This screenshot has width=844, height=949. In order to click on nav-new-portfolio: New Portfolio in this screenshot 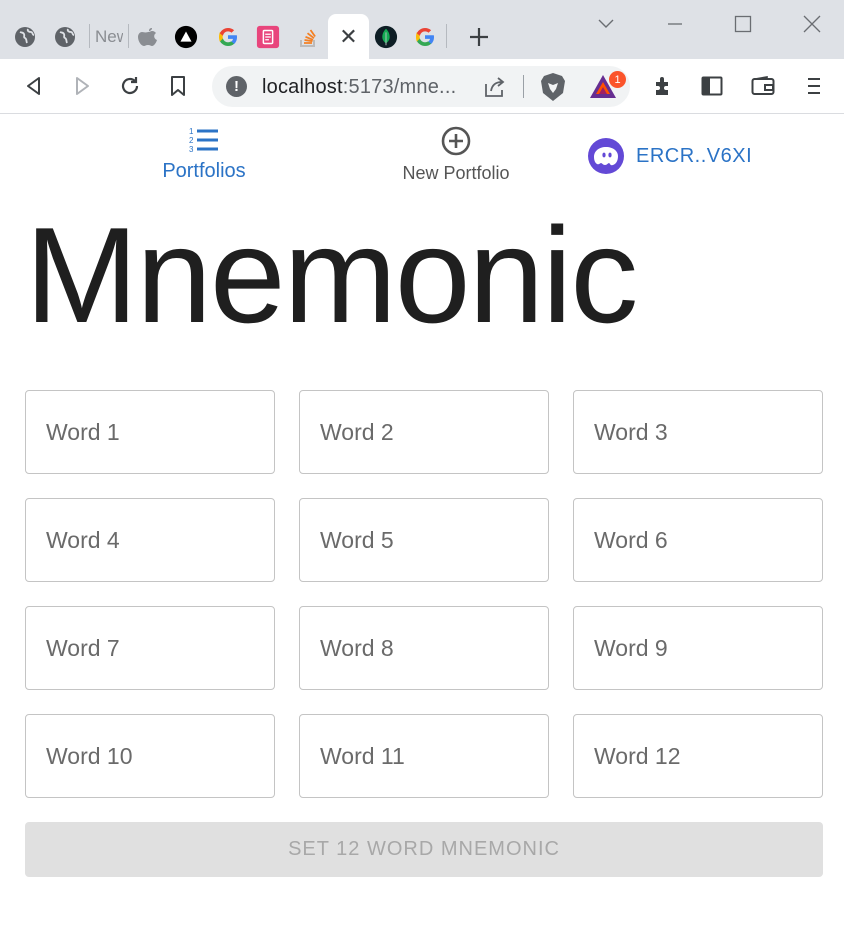, I will do `click(456, 155)`.